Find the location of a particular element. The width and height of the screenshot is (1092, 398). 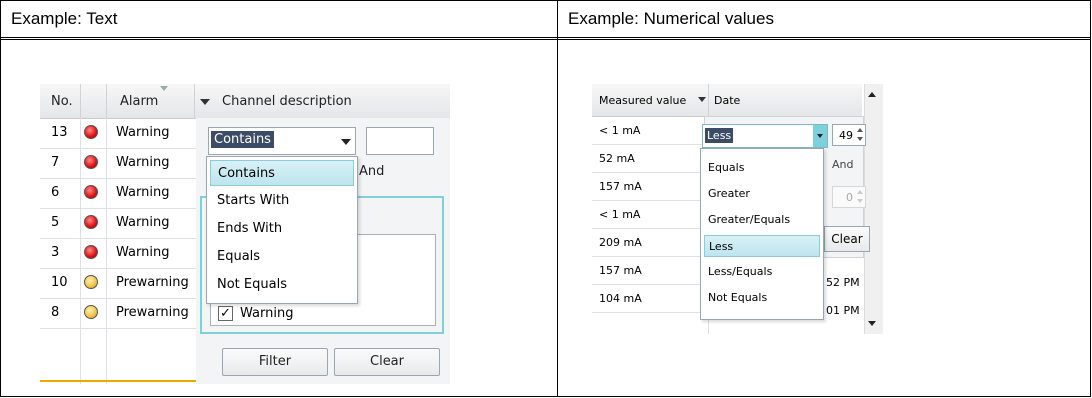

right-cell-heading: Example: Numerical values is located at coordinates (671, 18).